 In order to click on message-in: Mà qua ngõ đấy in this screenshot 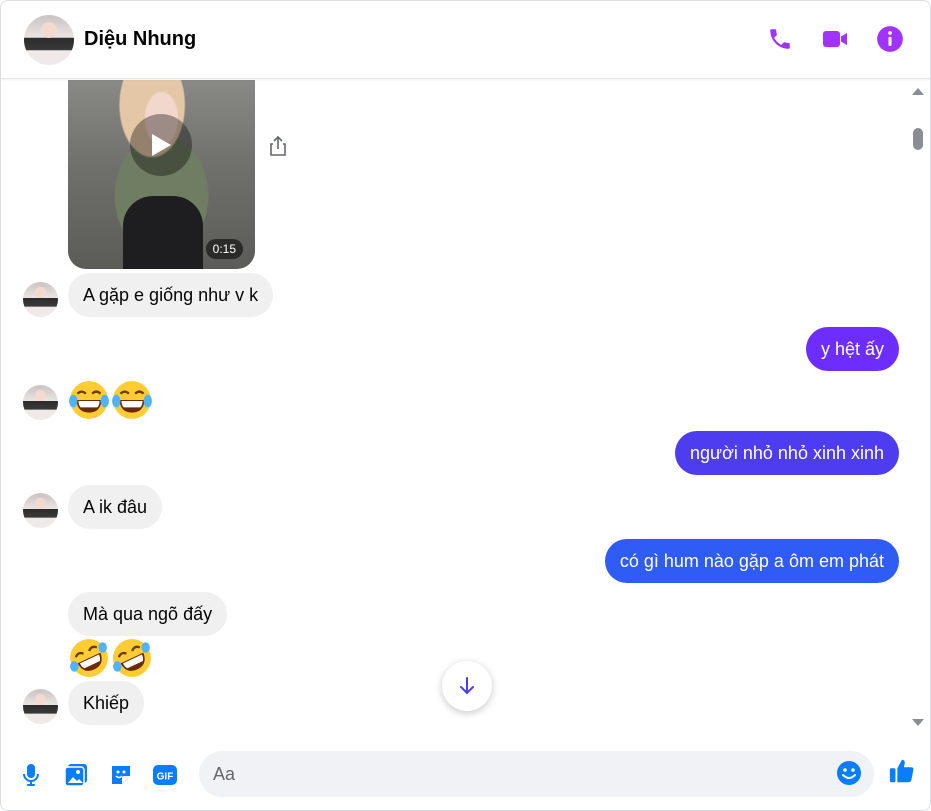, I will do `click(148, 614)`.